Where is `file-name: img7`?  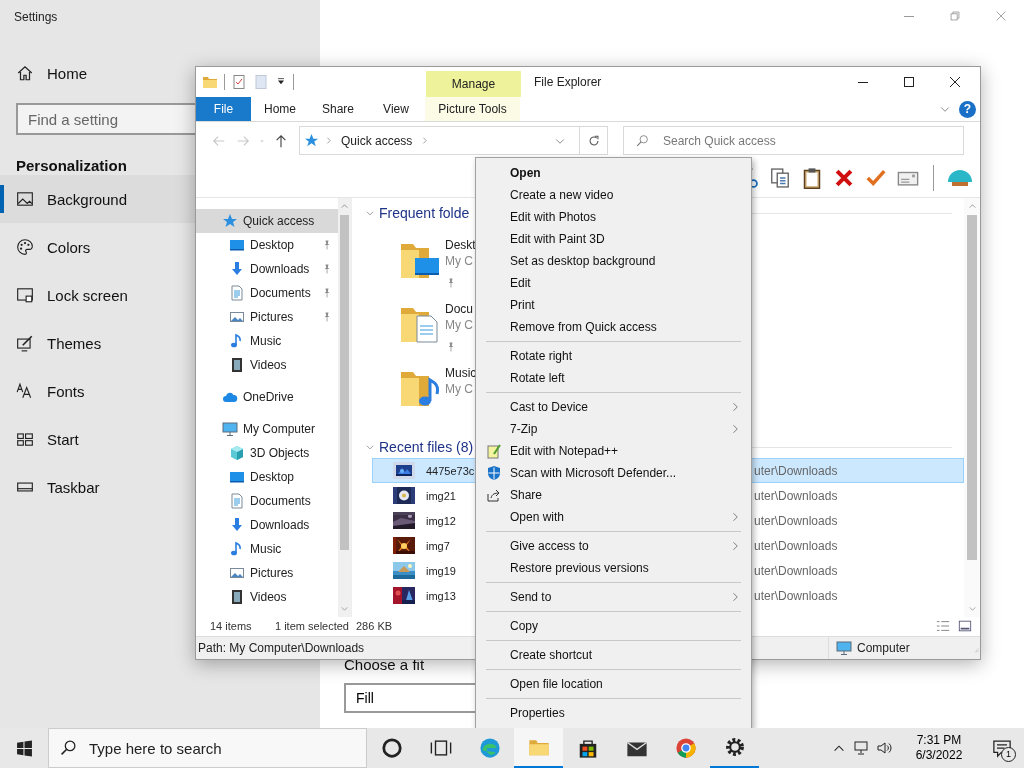 file-name: img7 is located at coordinates (438, 545).